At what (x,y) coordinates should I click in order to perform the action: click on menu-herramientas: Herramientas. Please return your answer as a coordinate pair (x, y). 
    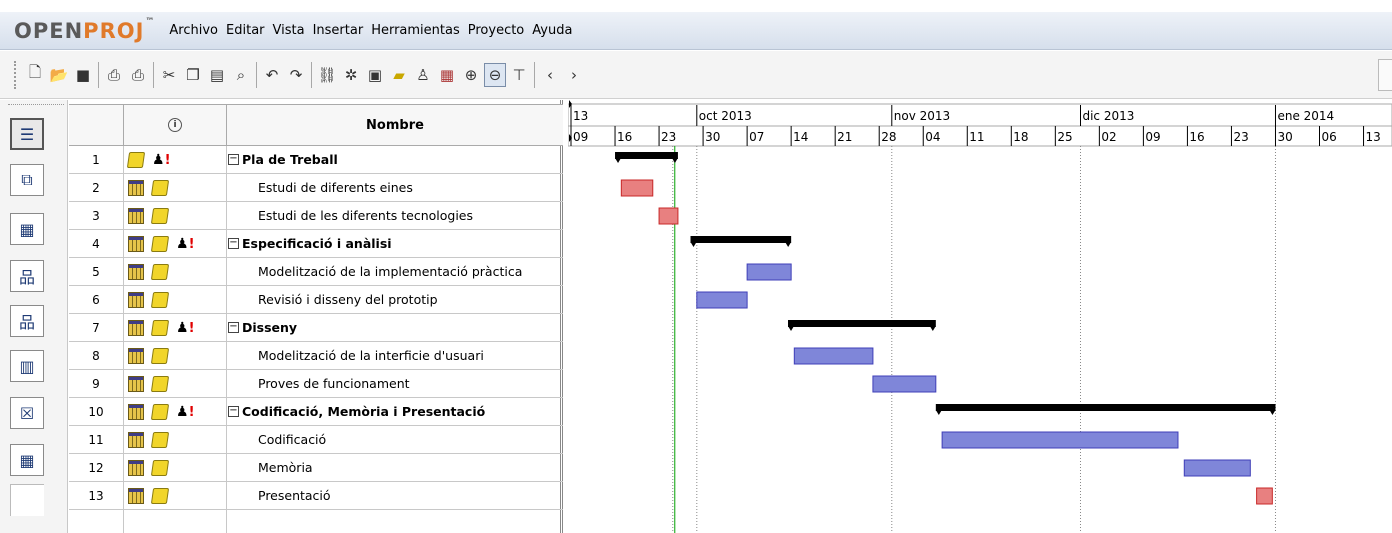
    Looking at the image, I should click on (415, 30).